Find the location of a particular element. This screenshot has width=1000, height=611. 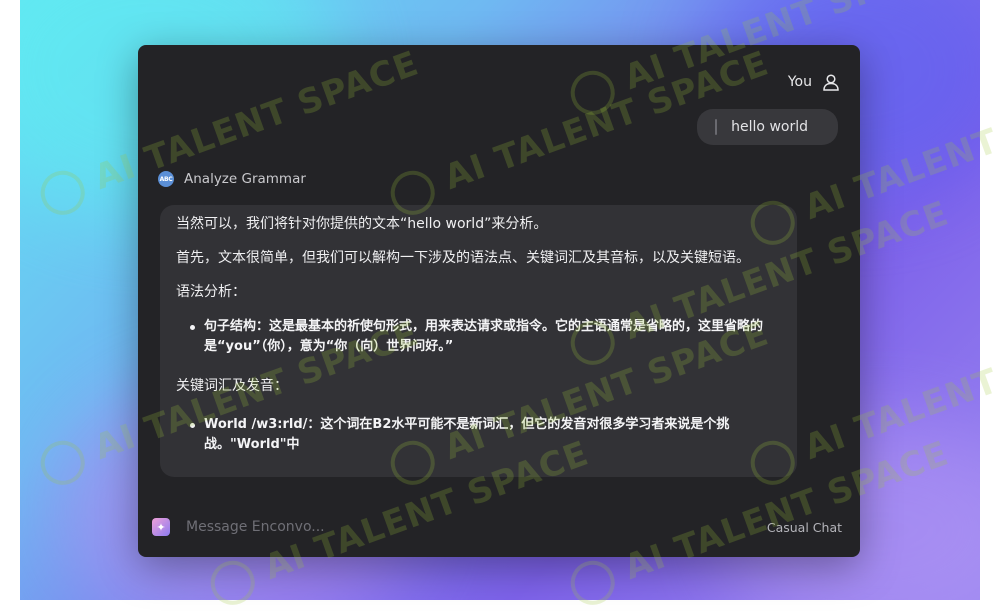

assistant-name: Analyze Grammar is located at coordinates (245, 179).